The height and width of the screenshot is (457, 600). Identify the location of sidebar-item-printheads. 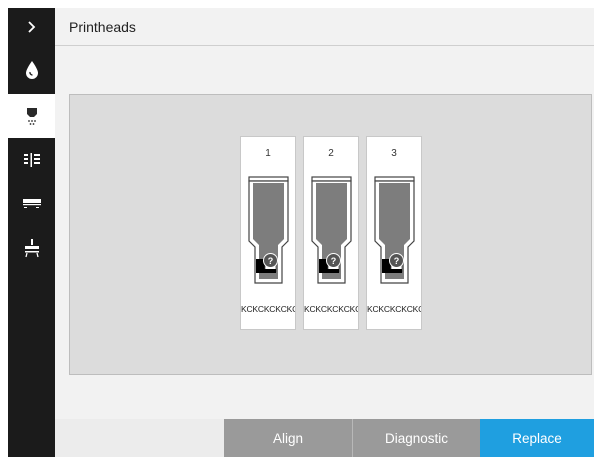
(31, 116).